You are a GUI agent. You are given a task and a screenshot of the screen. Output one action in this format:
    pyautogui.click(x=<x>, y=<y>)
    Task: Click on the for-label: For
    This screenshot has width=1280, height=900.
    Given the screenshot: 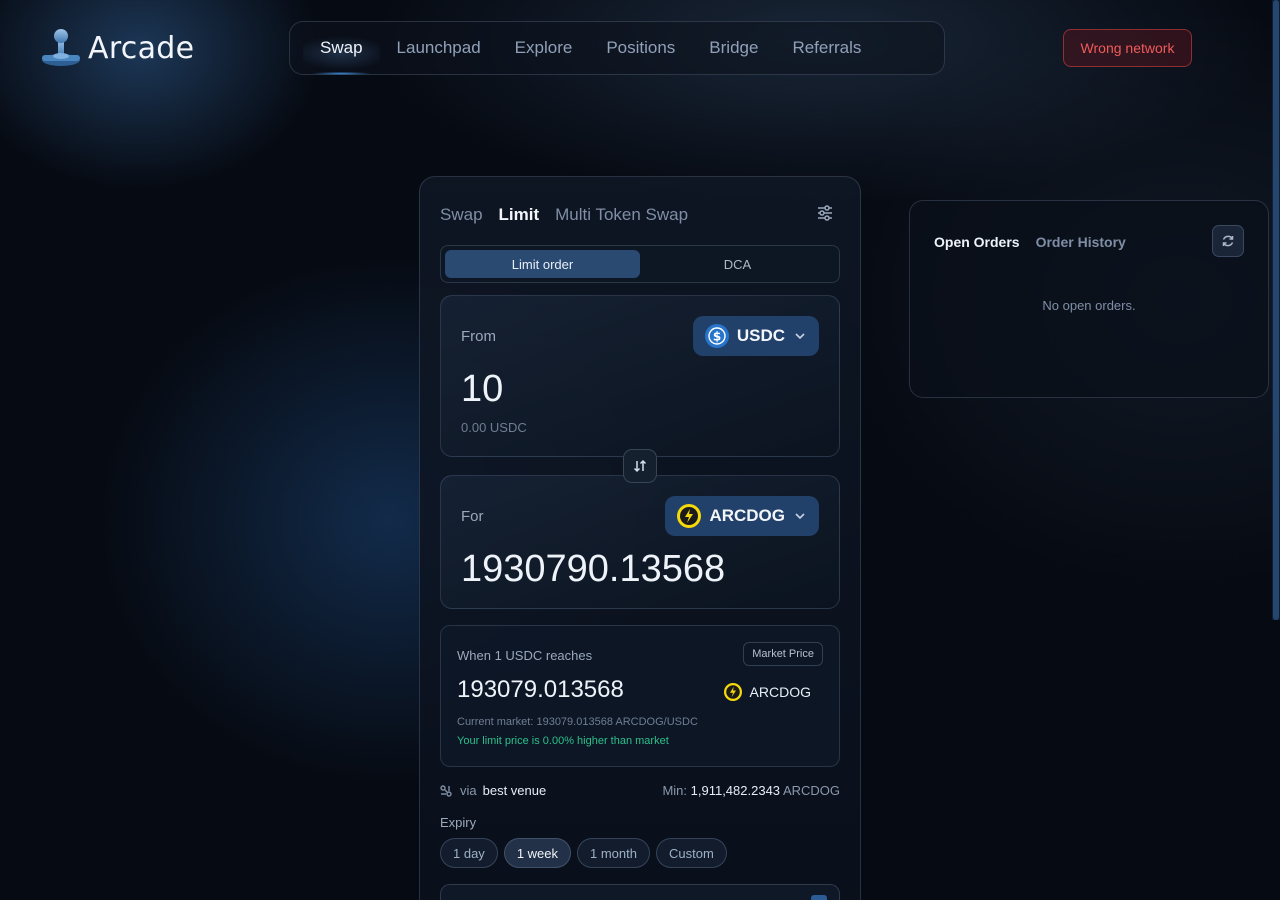 What is the action you would take?
    pyautogui.click(x=472, y=516)
    